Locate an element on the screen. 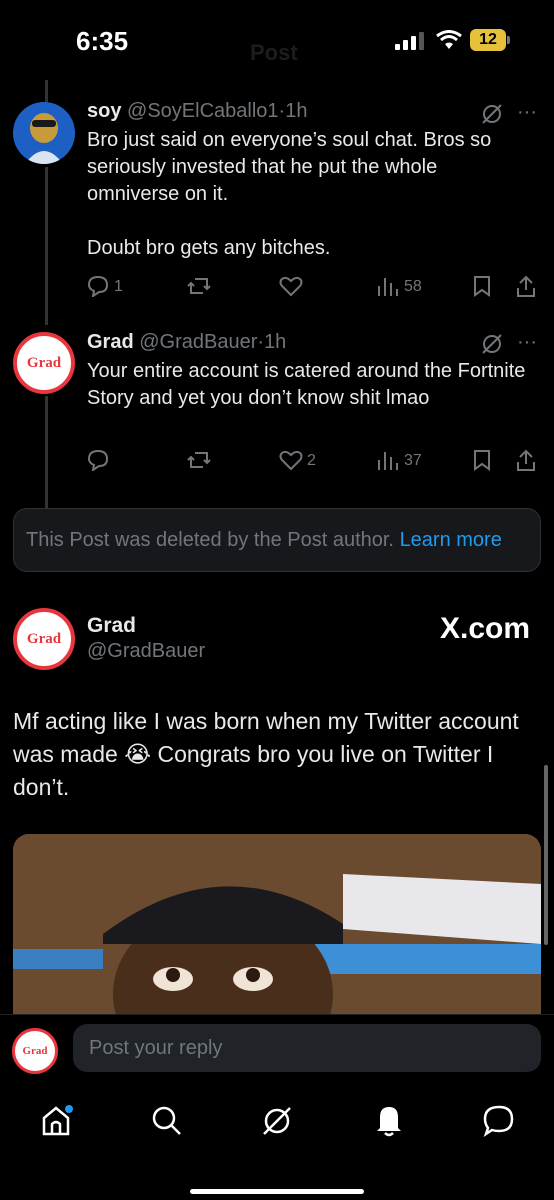 This screenshot has width=554, height=1200. search-icon is located at coordinates (167, 1121).